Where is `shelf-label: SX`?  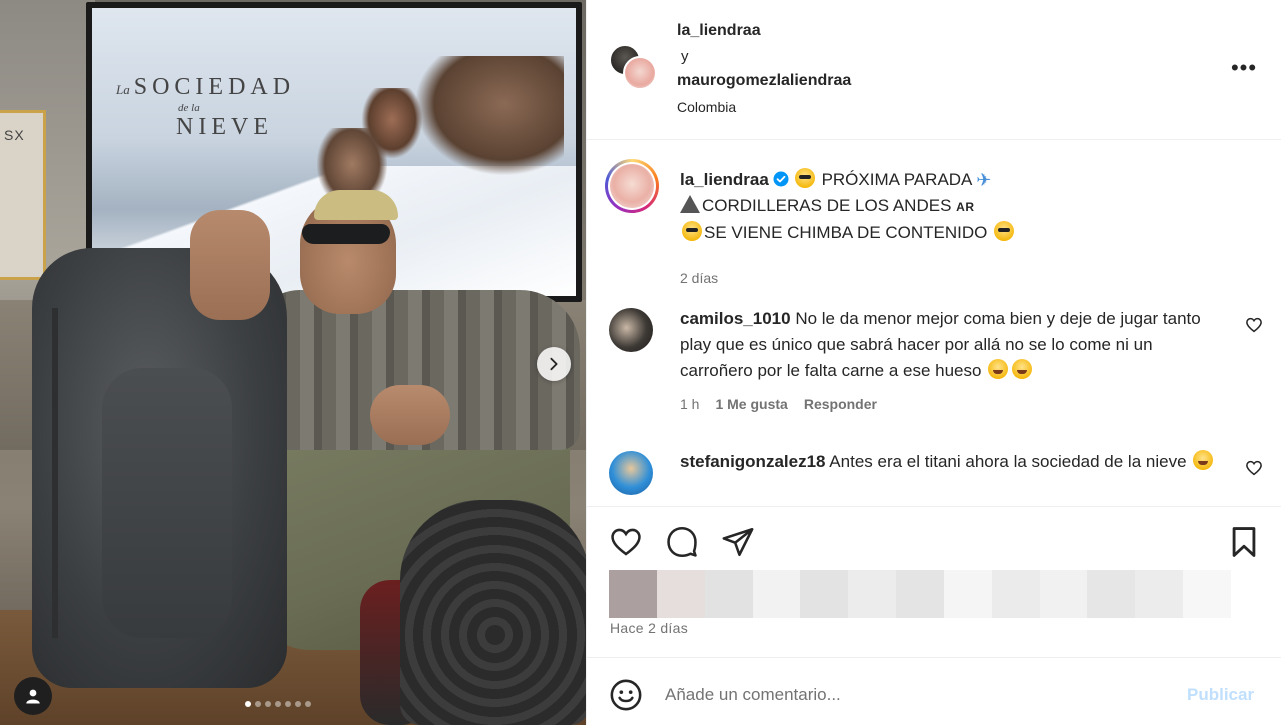
shelf-label: SX is located at coordinates (14, 135).